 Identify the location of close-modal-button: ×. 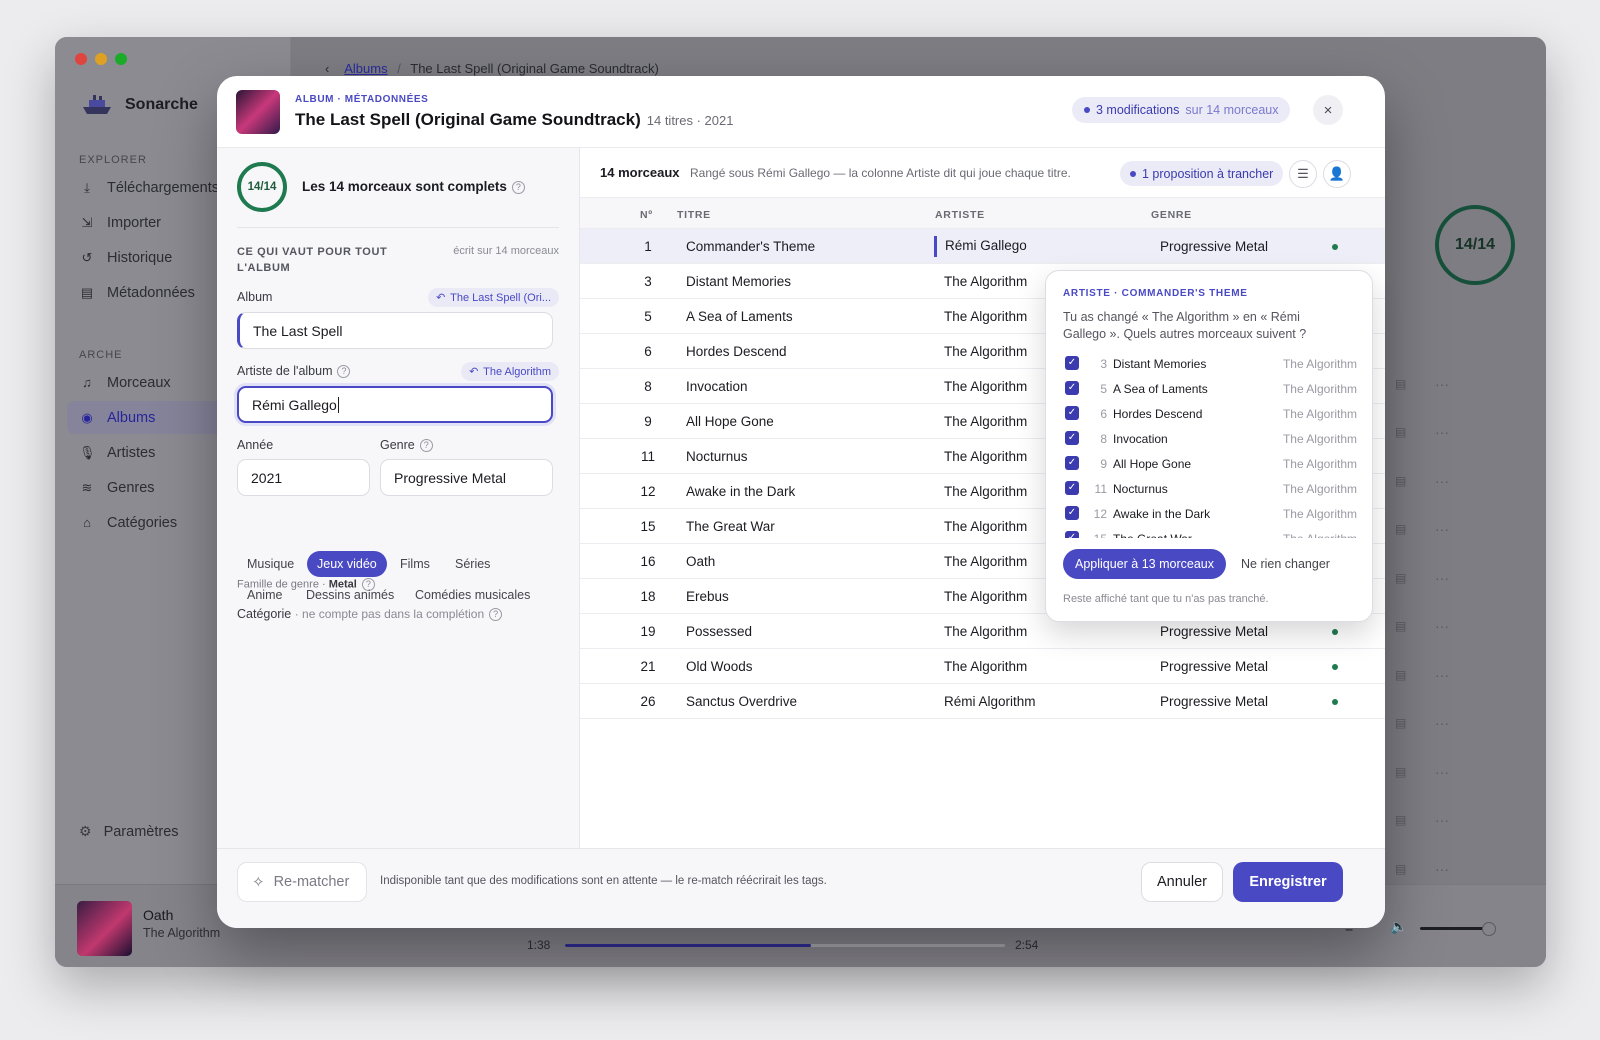
(1328, 110).